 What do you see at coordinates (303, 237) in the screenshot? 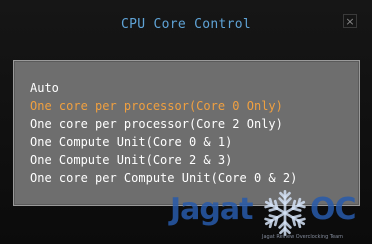
I see `watermark-tagline: Jagat Review Overclocking Team` at bounding box center [303, 237].